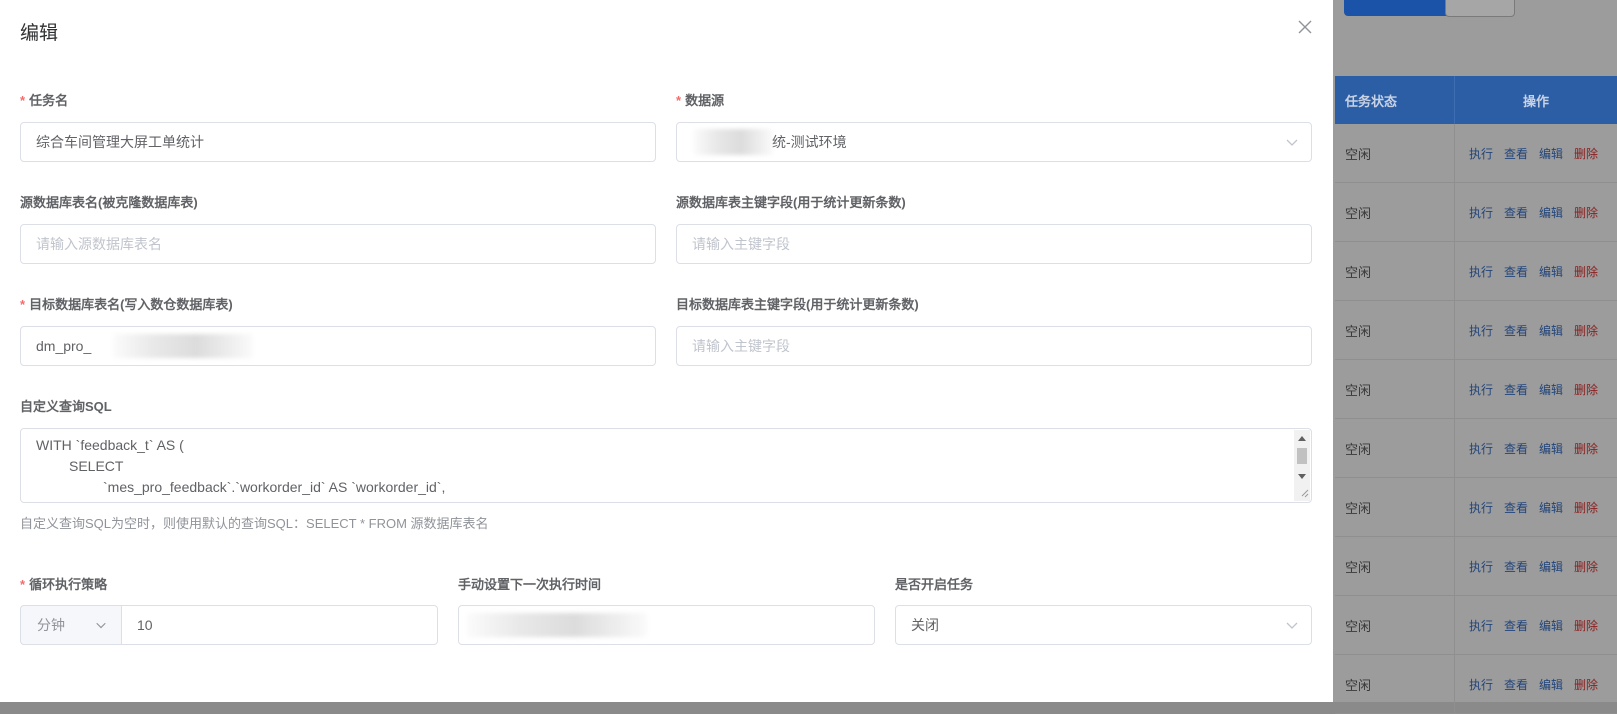 The width and height of the screenshot is (1617, 714). Describe the element at coordinates (1302, 465) in the screenshot. I see `sql-scrollbar` at that location.